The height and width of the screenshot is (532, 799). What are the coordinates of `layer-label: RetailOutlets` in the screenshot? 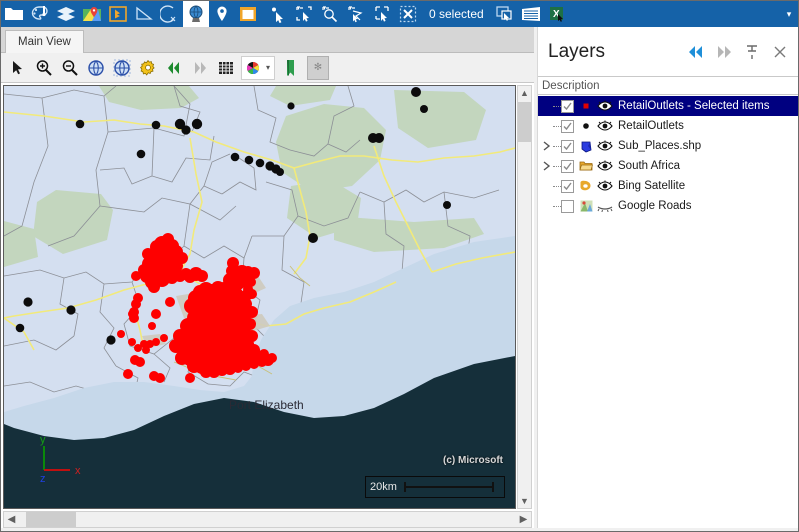 It's located at (651, 126).